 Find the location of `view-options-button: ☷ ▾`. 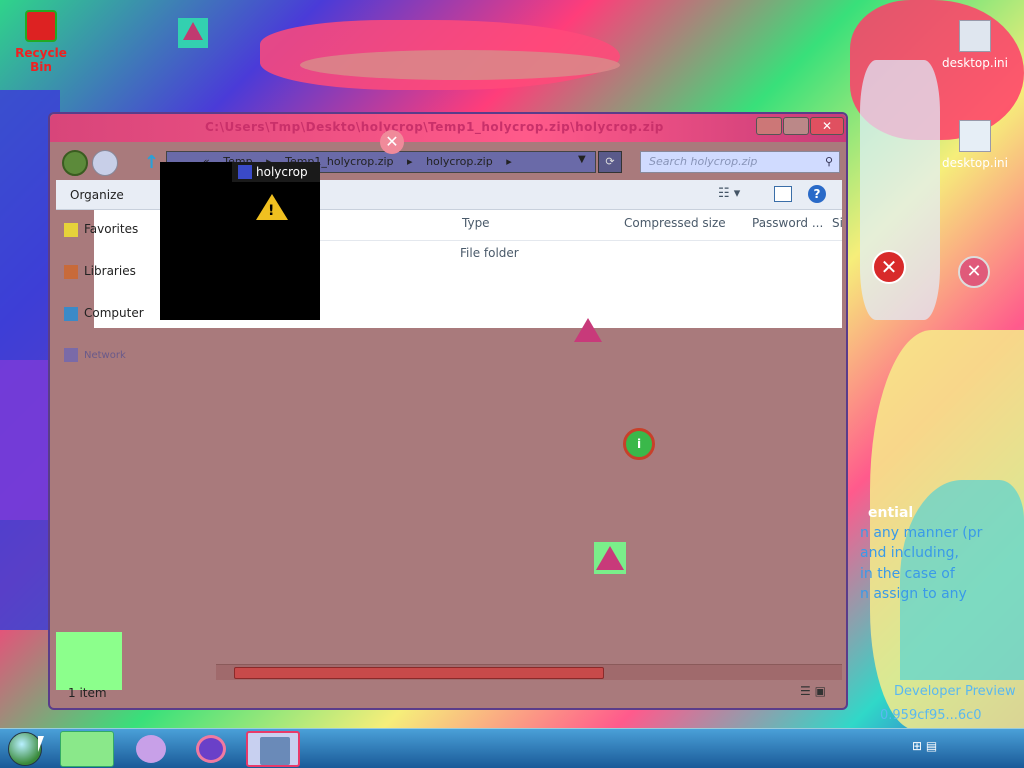

view-options-button: ☷ ▾ is located at coordinates (729, 193).